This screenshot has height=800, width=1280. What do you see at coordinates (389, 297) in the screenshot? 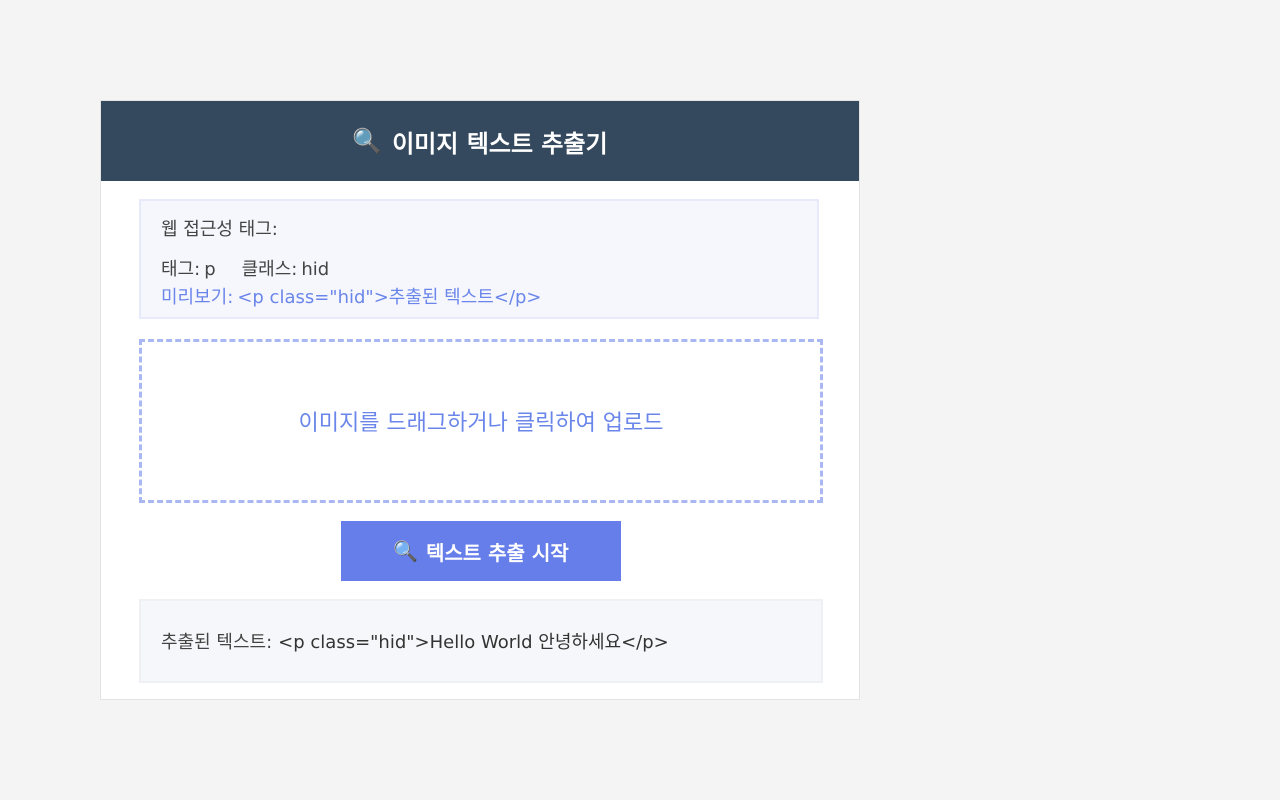
I see `preview-value: <p class="hid">추출된 텍스트</p>` at bounding box center [389, 297].